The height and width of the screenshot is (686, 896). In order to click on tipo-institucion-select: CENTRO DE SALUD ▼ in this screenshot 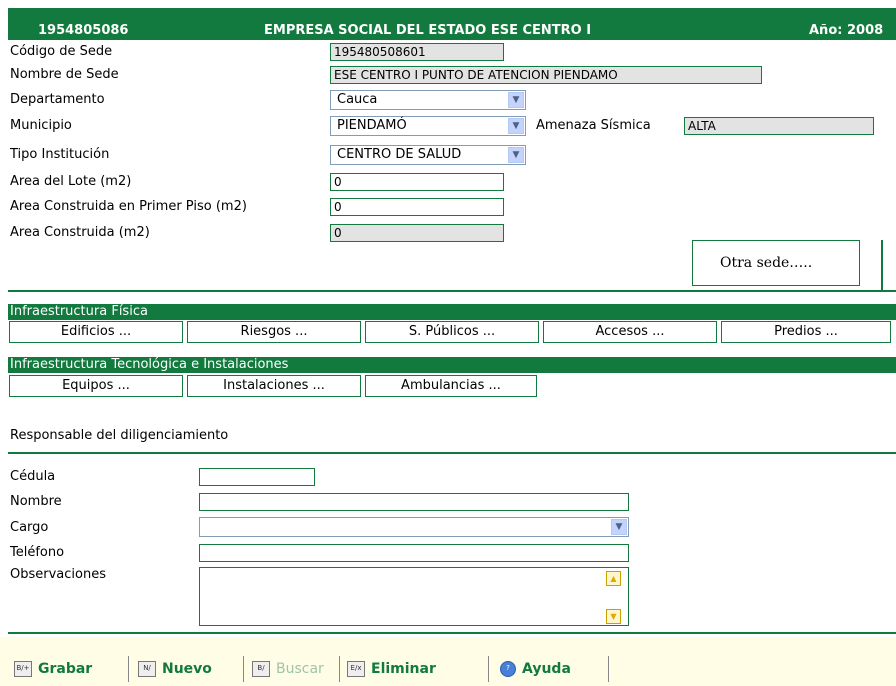, I will do `click(428, 155)`.